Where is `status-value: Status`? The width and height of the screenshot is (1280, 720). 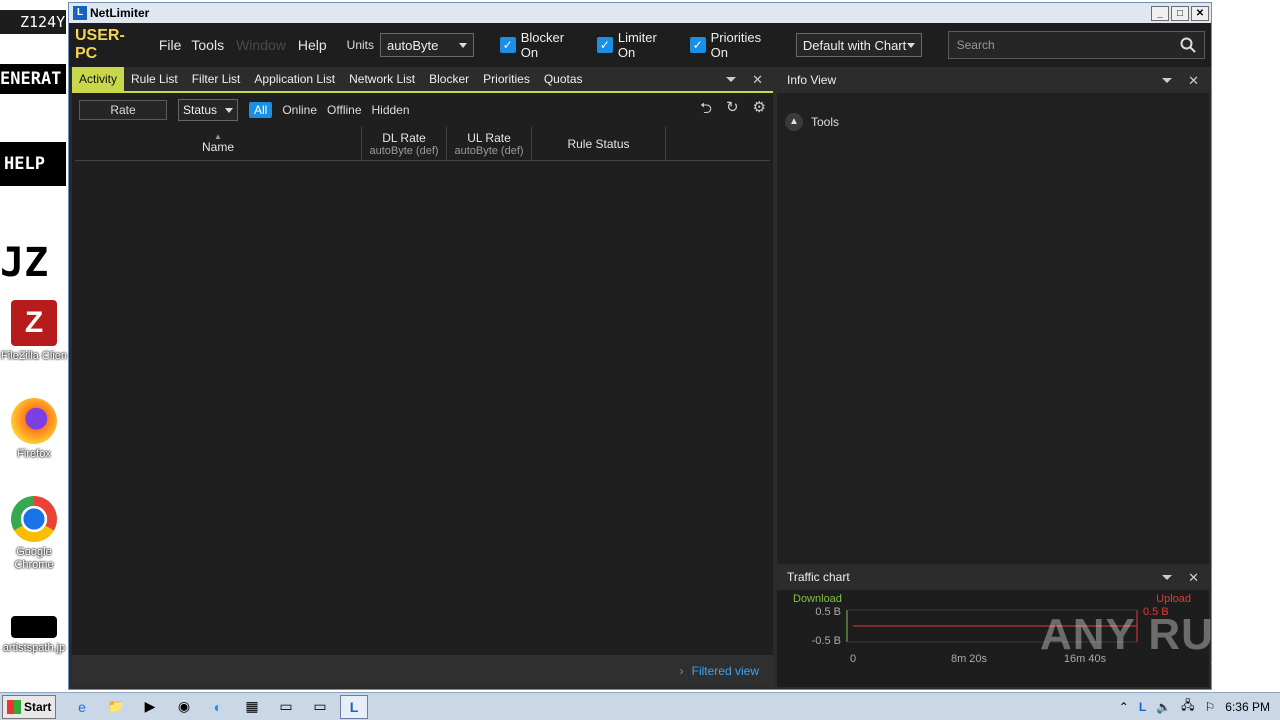 status-value: Status is located at coordinates (200, 110).